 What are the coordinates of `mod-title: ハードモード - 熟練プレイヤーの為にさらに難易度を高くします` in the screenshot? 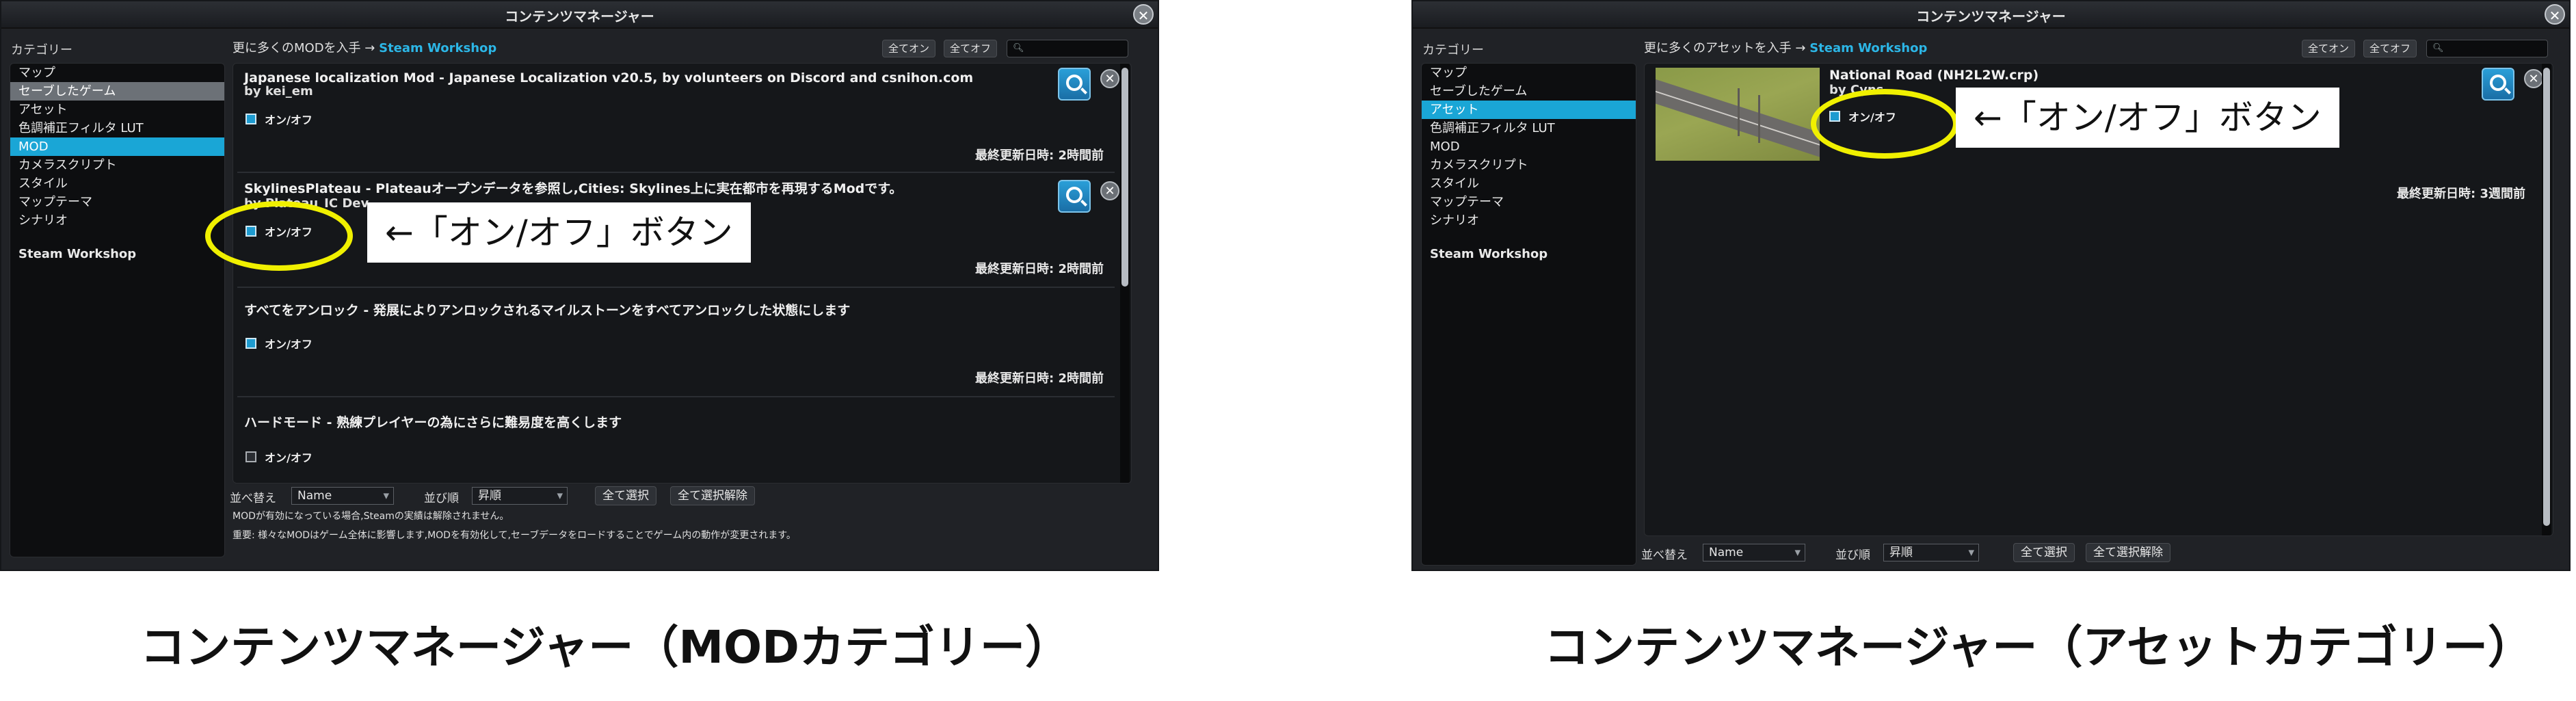 It's located at (433, 423).